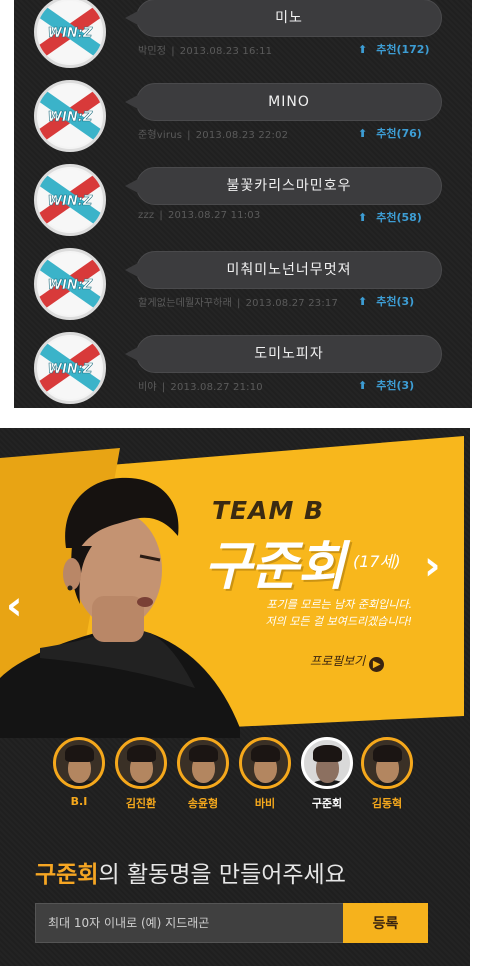 The width and height of the screenshot is (483, 966). I want to click on recommend-button: ⬆ 추천(76), so click(390, 133).